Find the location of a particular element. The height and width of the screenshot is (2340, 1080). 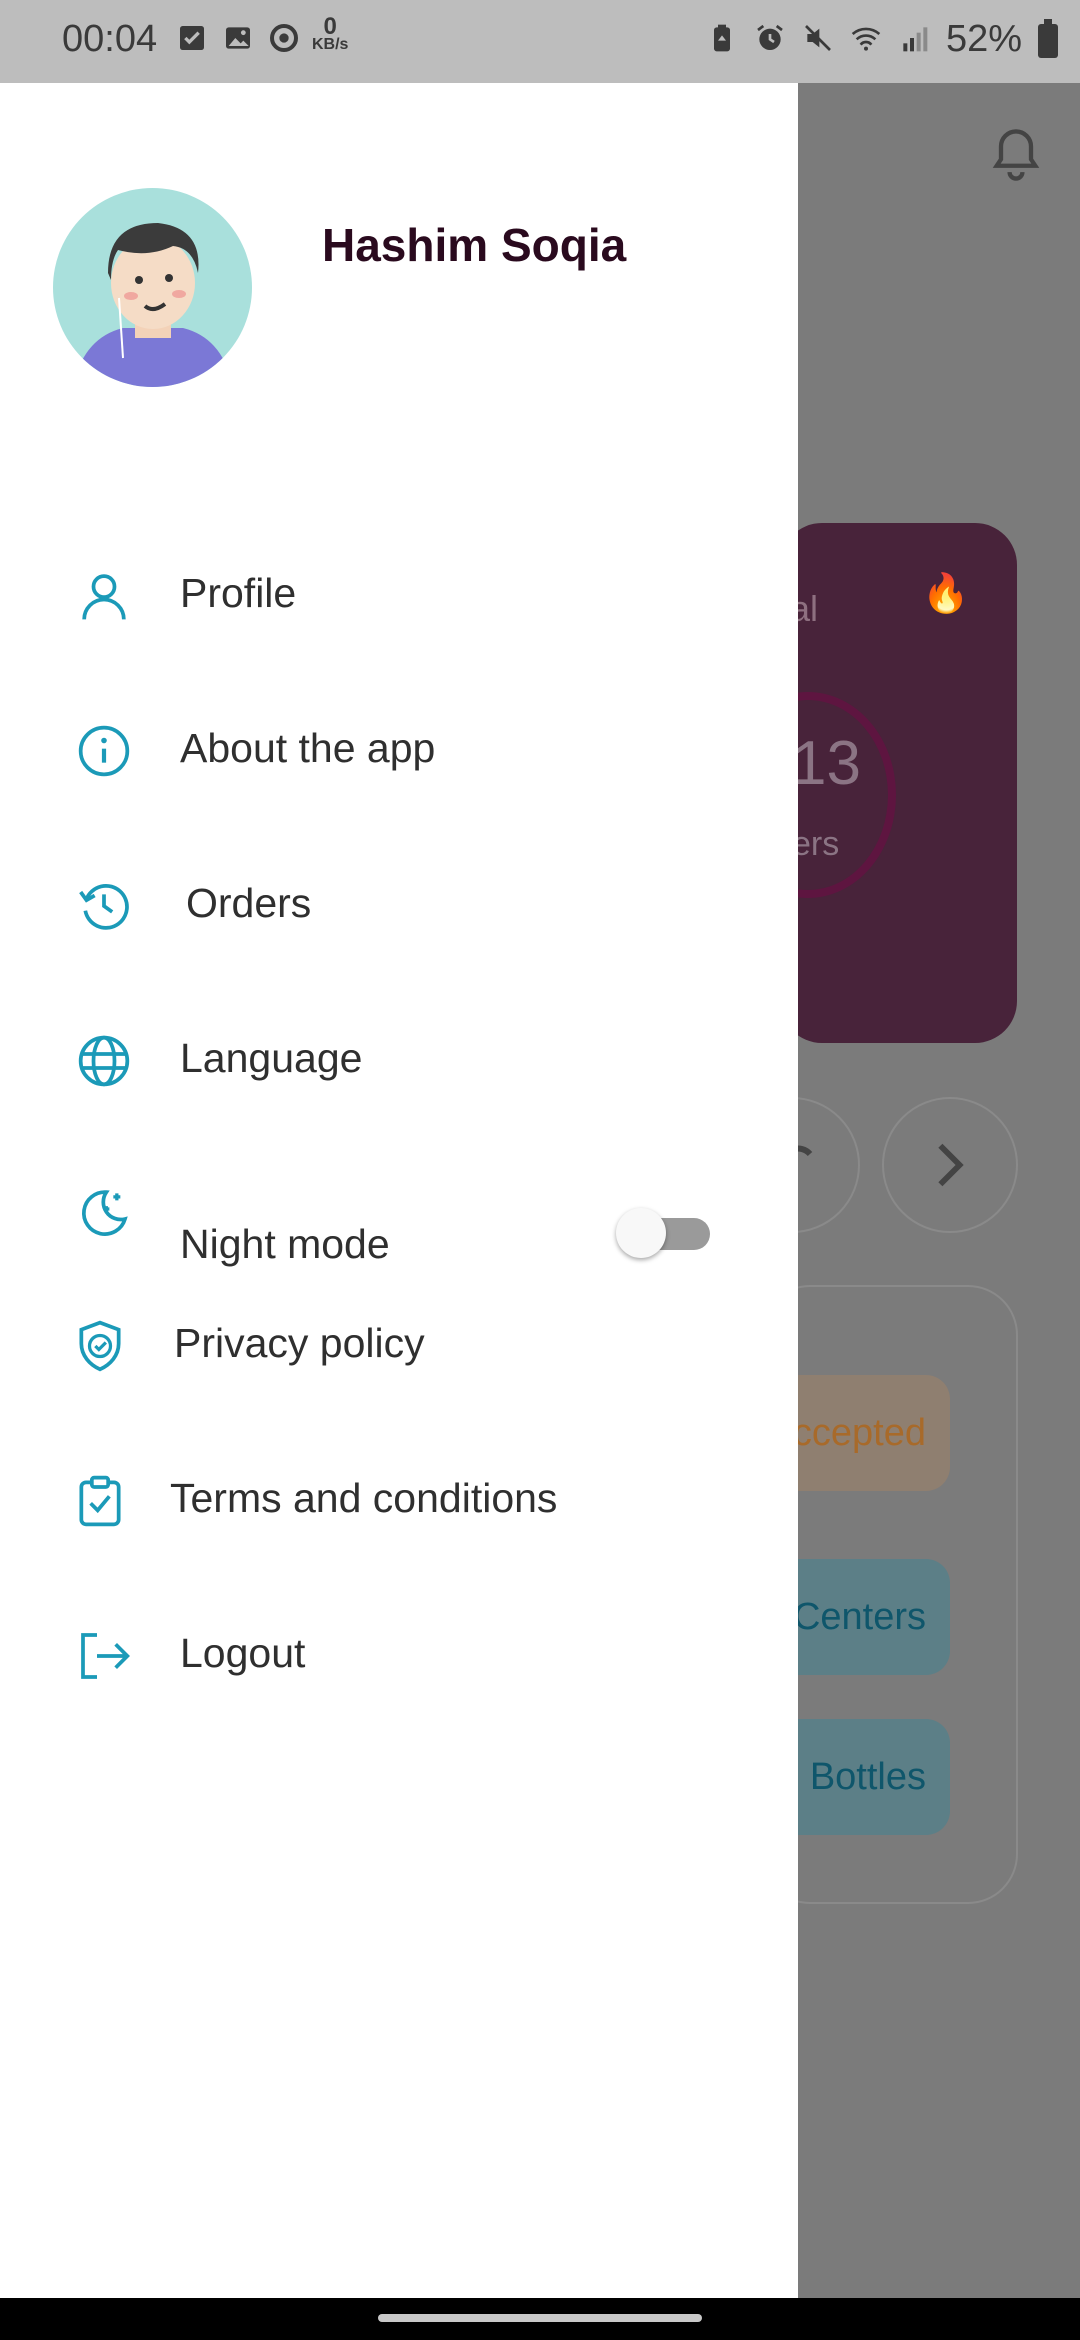

chevron-right-icon is located at coordinates (951, 1165).